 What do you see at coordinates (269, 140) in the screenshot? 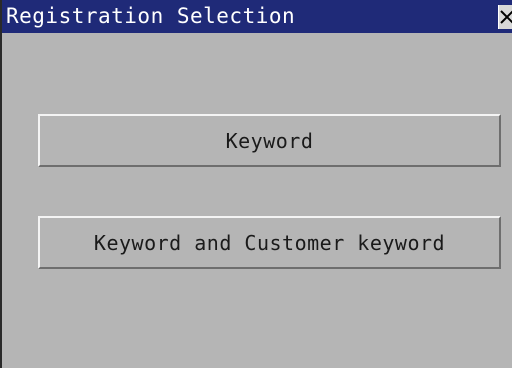
I see `keyword-button: Keyword` at bounding box center [269, 140].